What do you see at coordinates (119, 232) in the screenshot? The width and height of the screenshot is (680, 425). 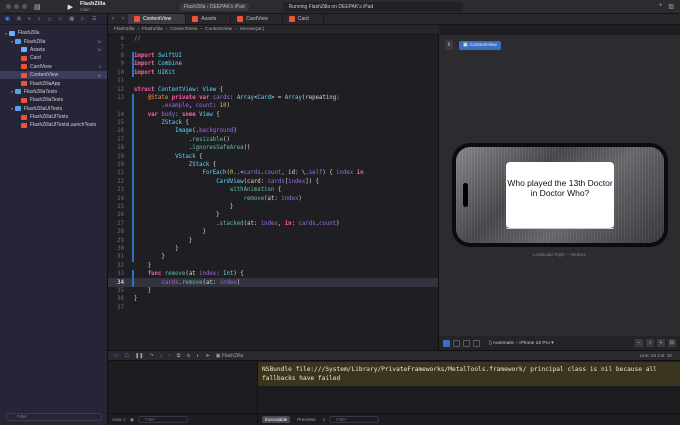 I see `line-number: 28` at bounding box center [119, 232].